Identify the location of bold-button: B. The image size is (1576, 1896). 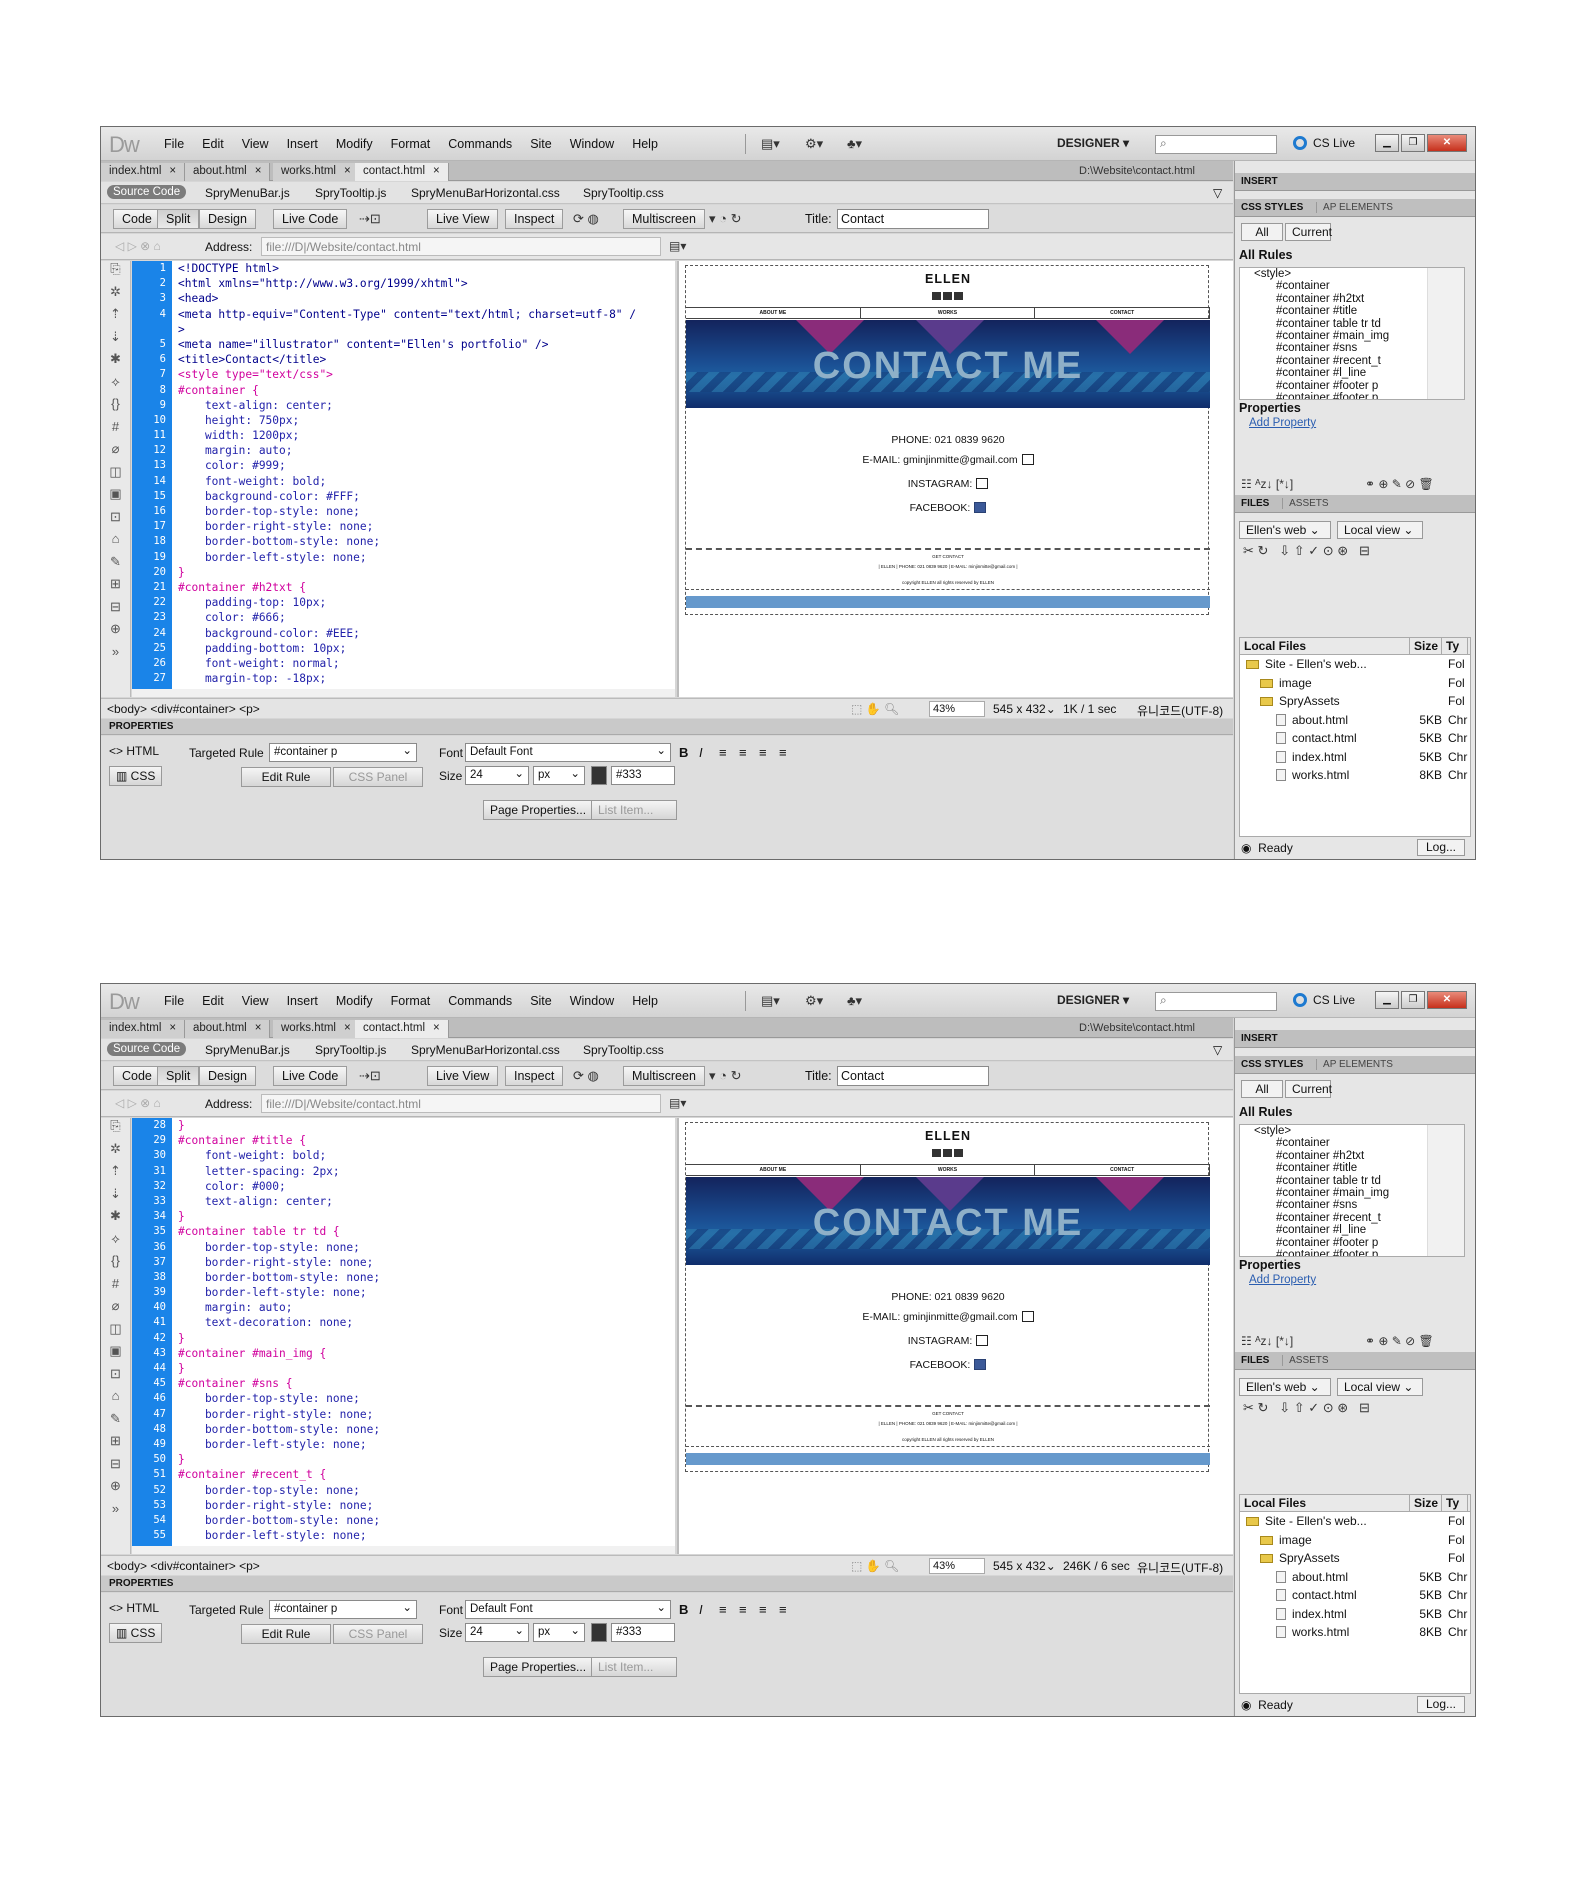
(683, 1609).